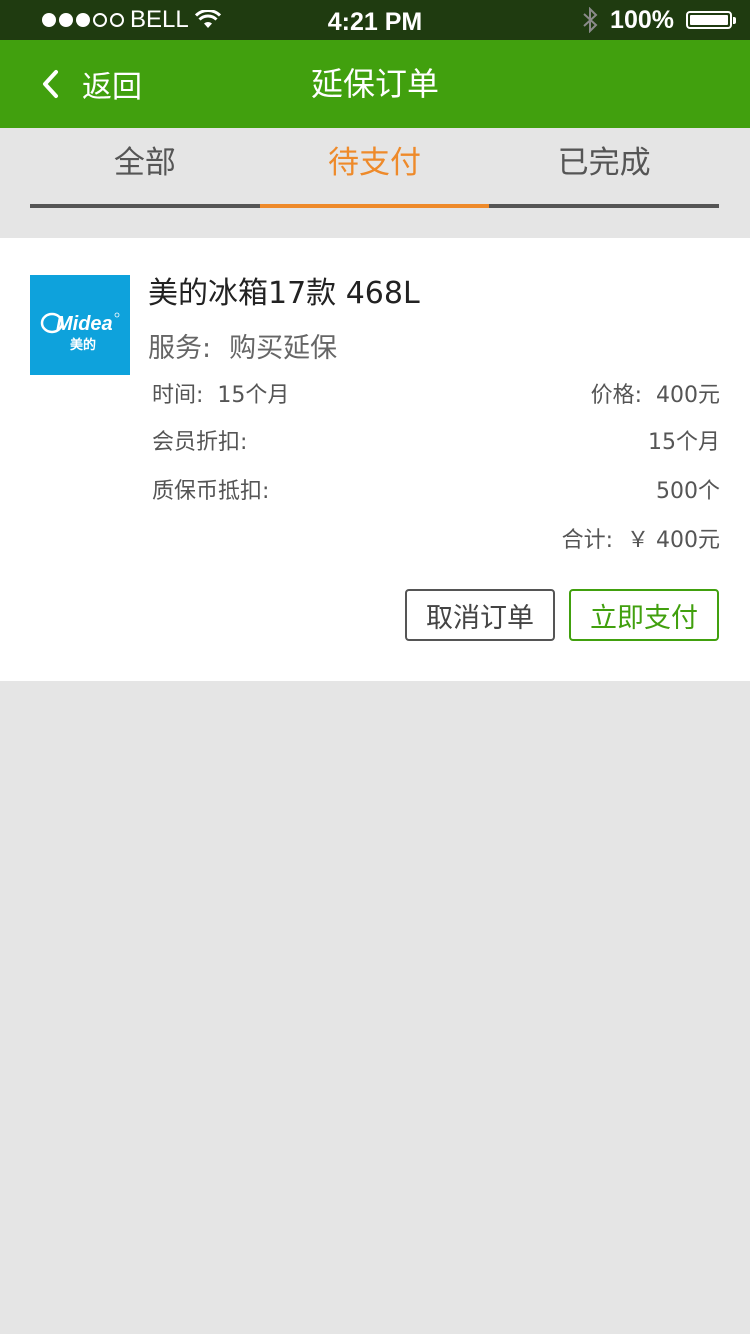  Describe the element at coordinates (604, 168) in the screenshot. I see `tab-completed: 已完成` at that location.